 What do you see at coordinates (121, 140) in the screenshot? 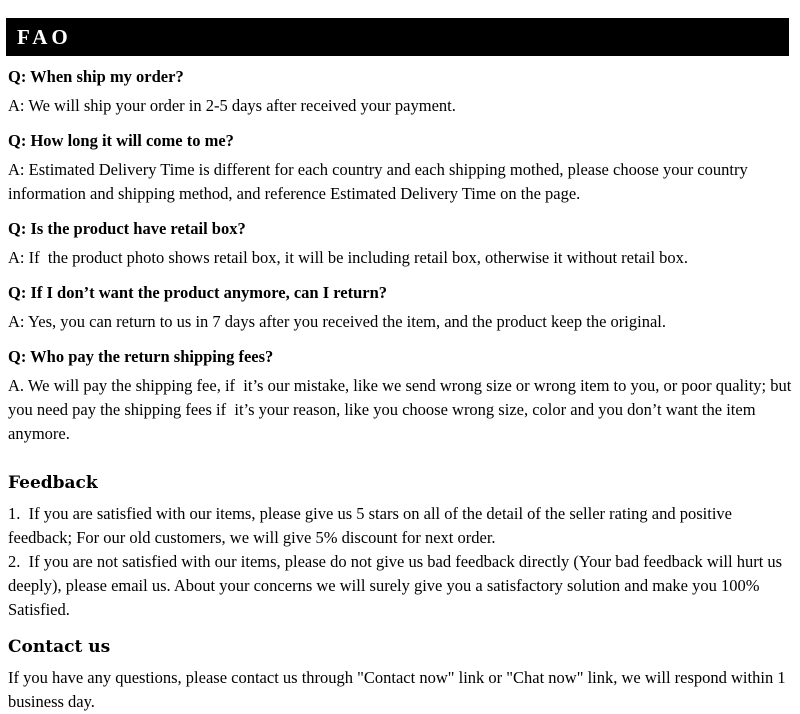
I see `faq-question: Q: How long it will come to me?` at bounding box center [121, 140].